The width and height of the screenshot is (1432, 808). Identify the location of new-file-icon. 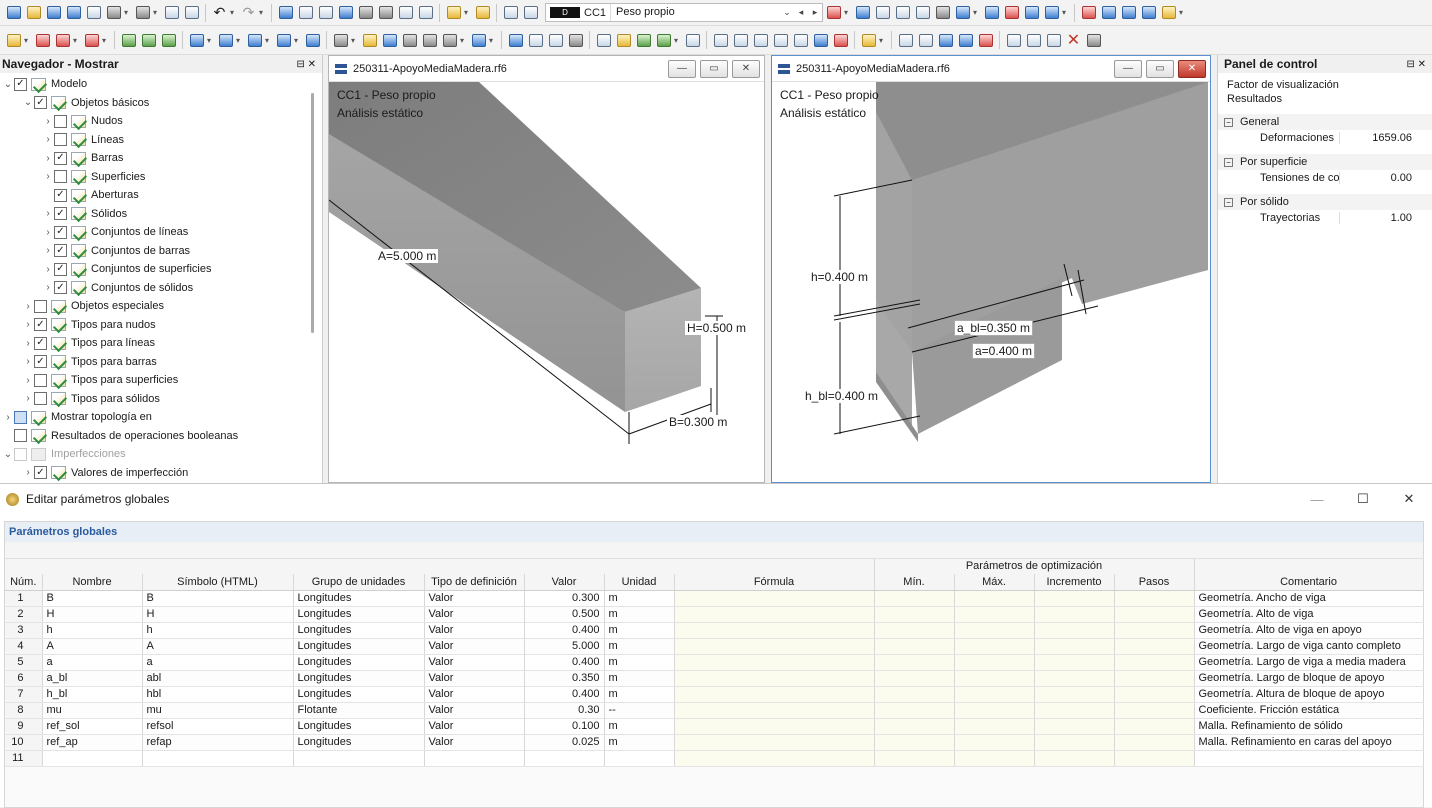
(13, 12).